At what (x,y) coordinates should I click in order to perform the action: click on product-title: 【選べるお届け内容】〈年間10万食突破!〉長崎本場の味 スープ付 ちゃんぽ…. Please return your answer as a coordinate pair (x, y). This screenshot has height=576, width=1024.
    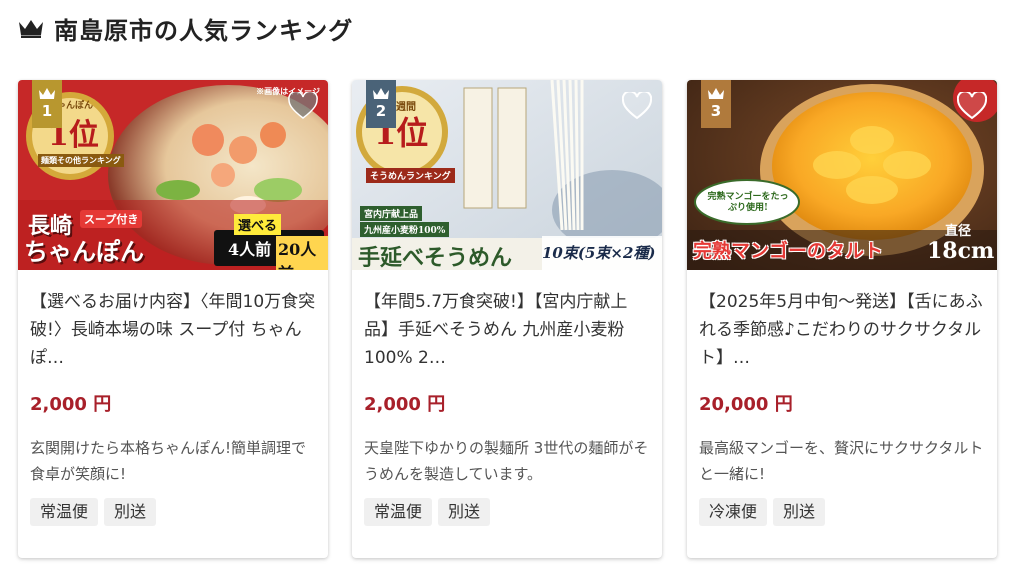
    Looking at the image, I should click on (173, 330).